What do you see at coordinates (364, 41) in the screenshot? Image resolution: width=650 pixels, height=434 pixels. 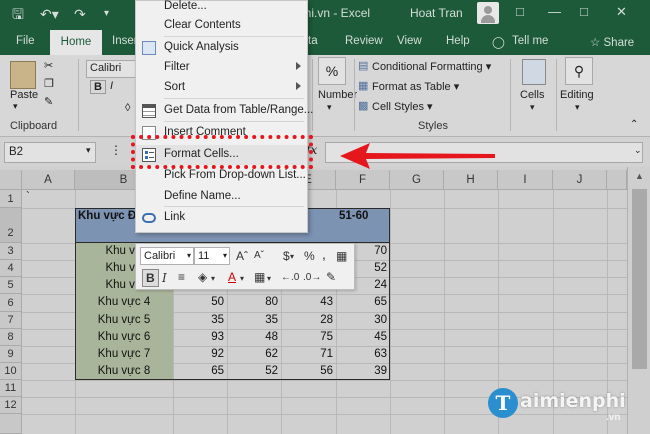 I see `tab-review: Review` at bounding box center [364, 41].